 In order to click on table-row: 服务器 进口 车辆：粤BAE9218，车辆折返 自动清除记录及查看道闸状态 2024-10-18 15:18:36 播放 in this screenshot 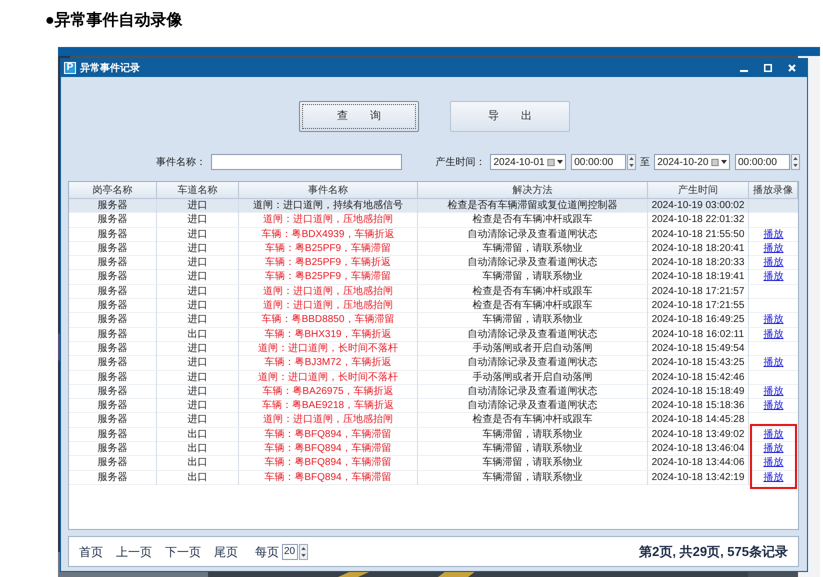, I will do `click(433, 406)`.